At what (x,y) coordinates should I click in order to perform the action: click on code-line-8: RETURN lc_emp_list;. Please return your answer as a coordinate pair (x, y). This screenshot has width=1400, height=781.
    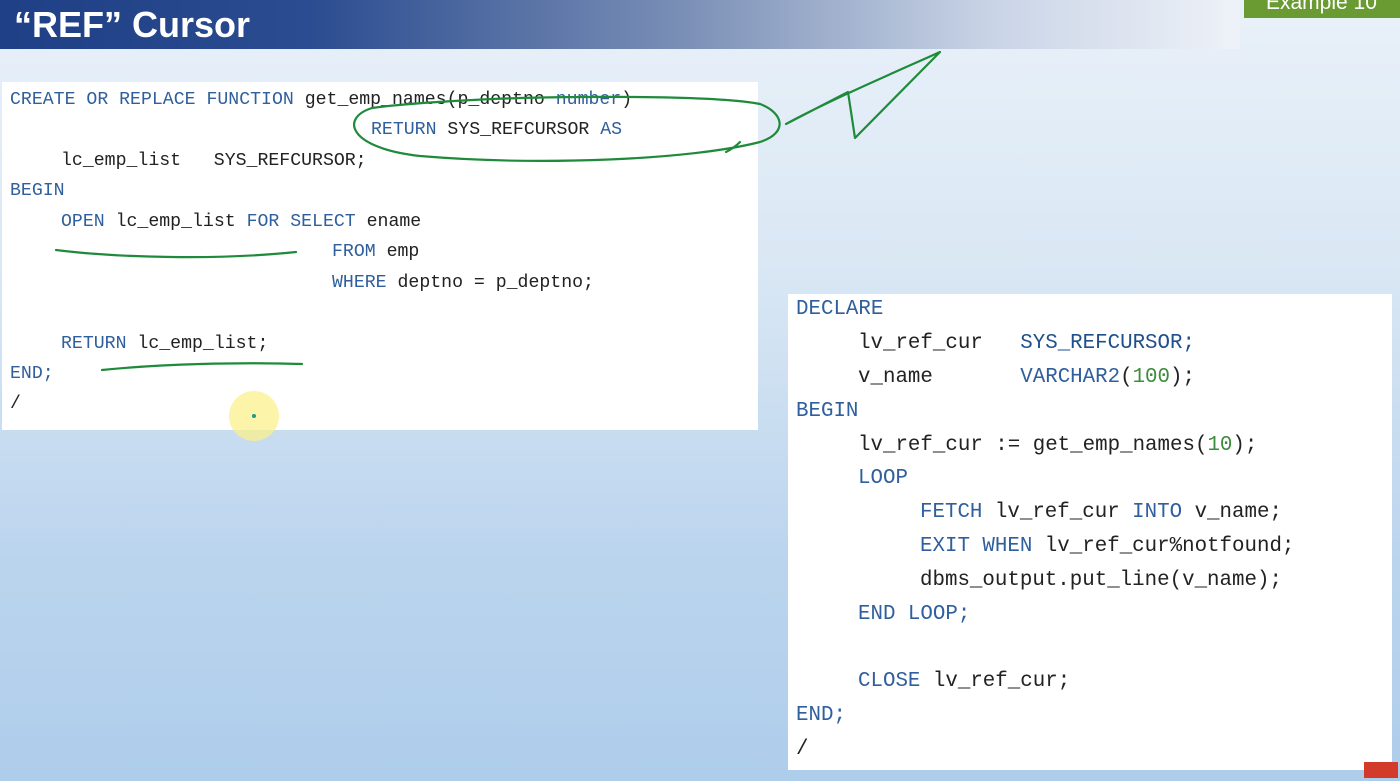
    Looking at the image, I should click on (165, 344).